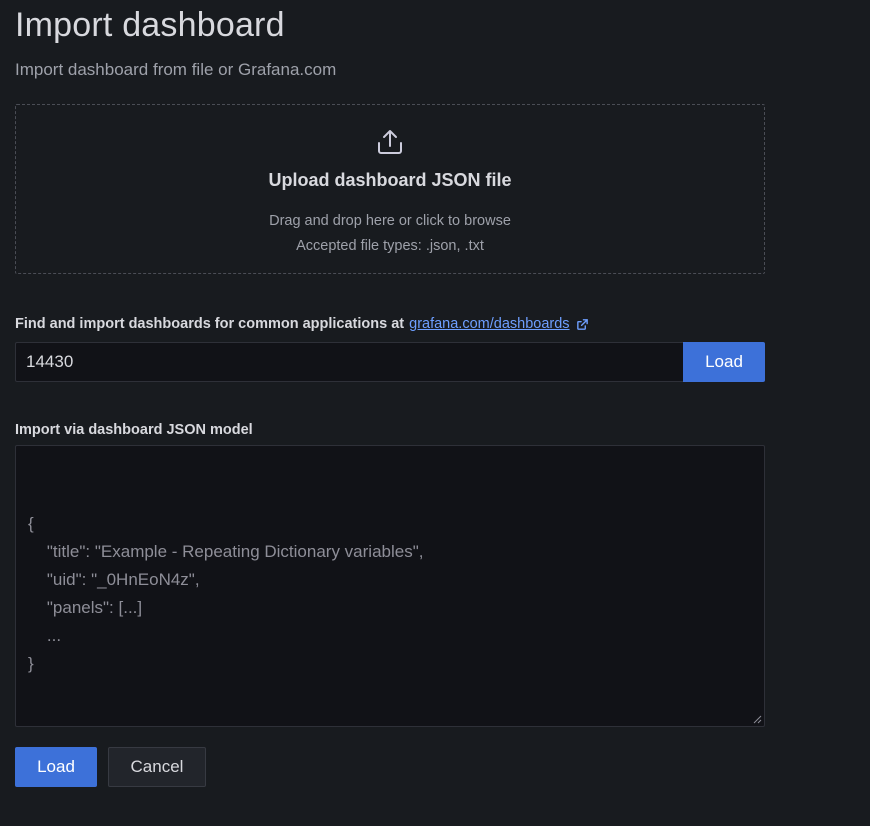 The image size is (870, 826). Describe the element at coordinates (390, 180) in the screenshot. I see `upload-title: Upload dashboard JSON file` at that location.